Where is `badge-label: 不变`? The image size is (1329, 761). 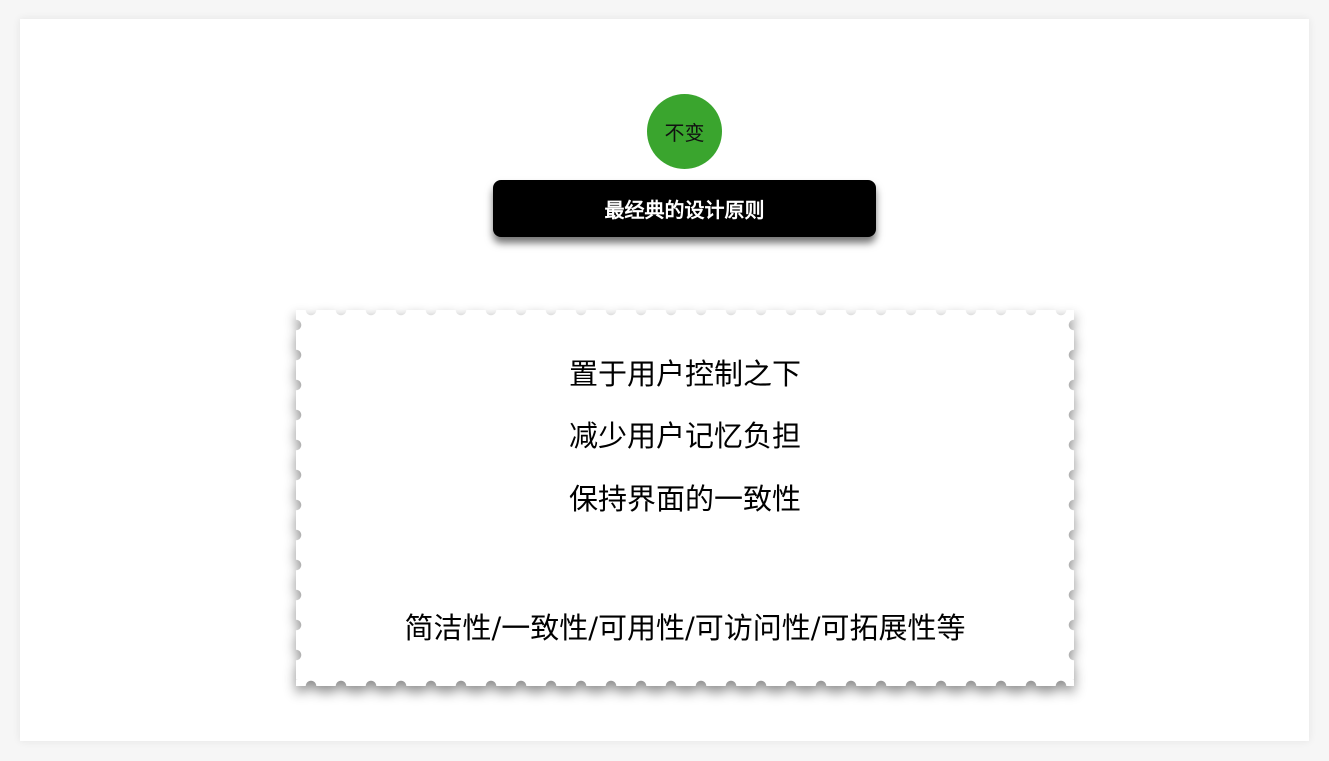 badge-label: 不变 is located at coordinates (684, 133).